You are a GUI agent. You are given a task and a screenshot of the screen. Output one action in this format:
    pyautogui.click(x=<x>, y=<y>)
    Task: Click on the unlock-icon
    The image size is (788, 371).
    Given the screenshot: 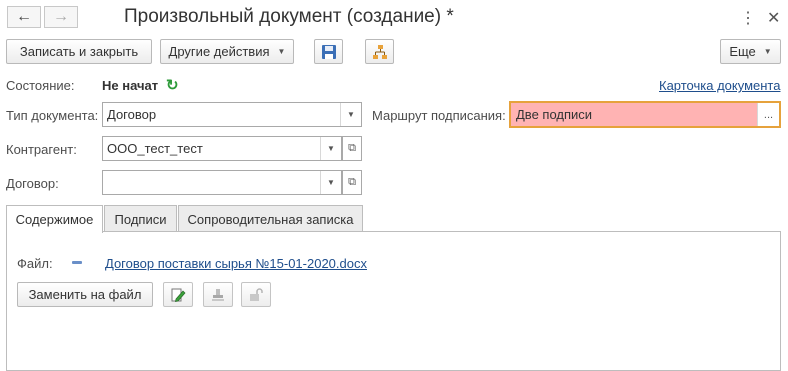 What is the action you would take?
    pyautogui.click(x=256, y=294)
    